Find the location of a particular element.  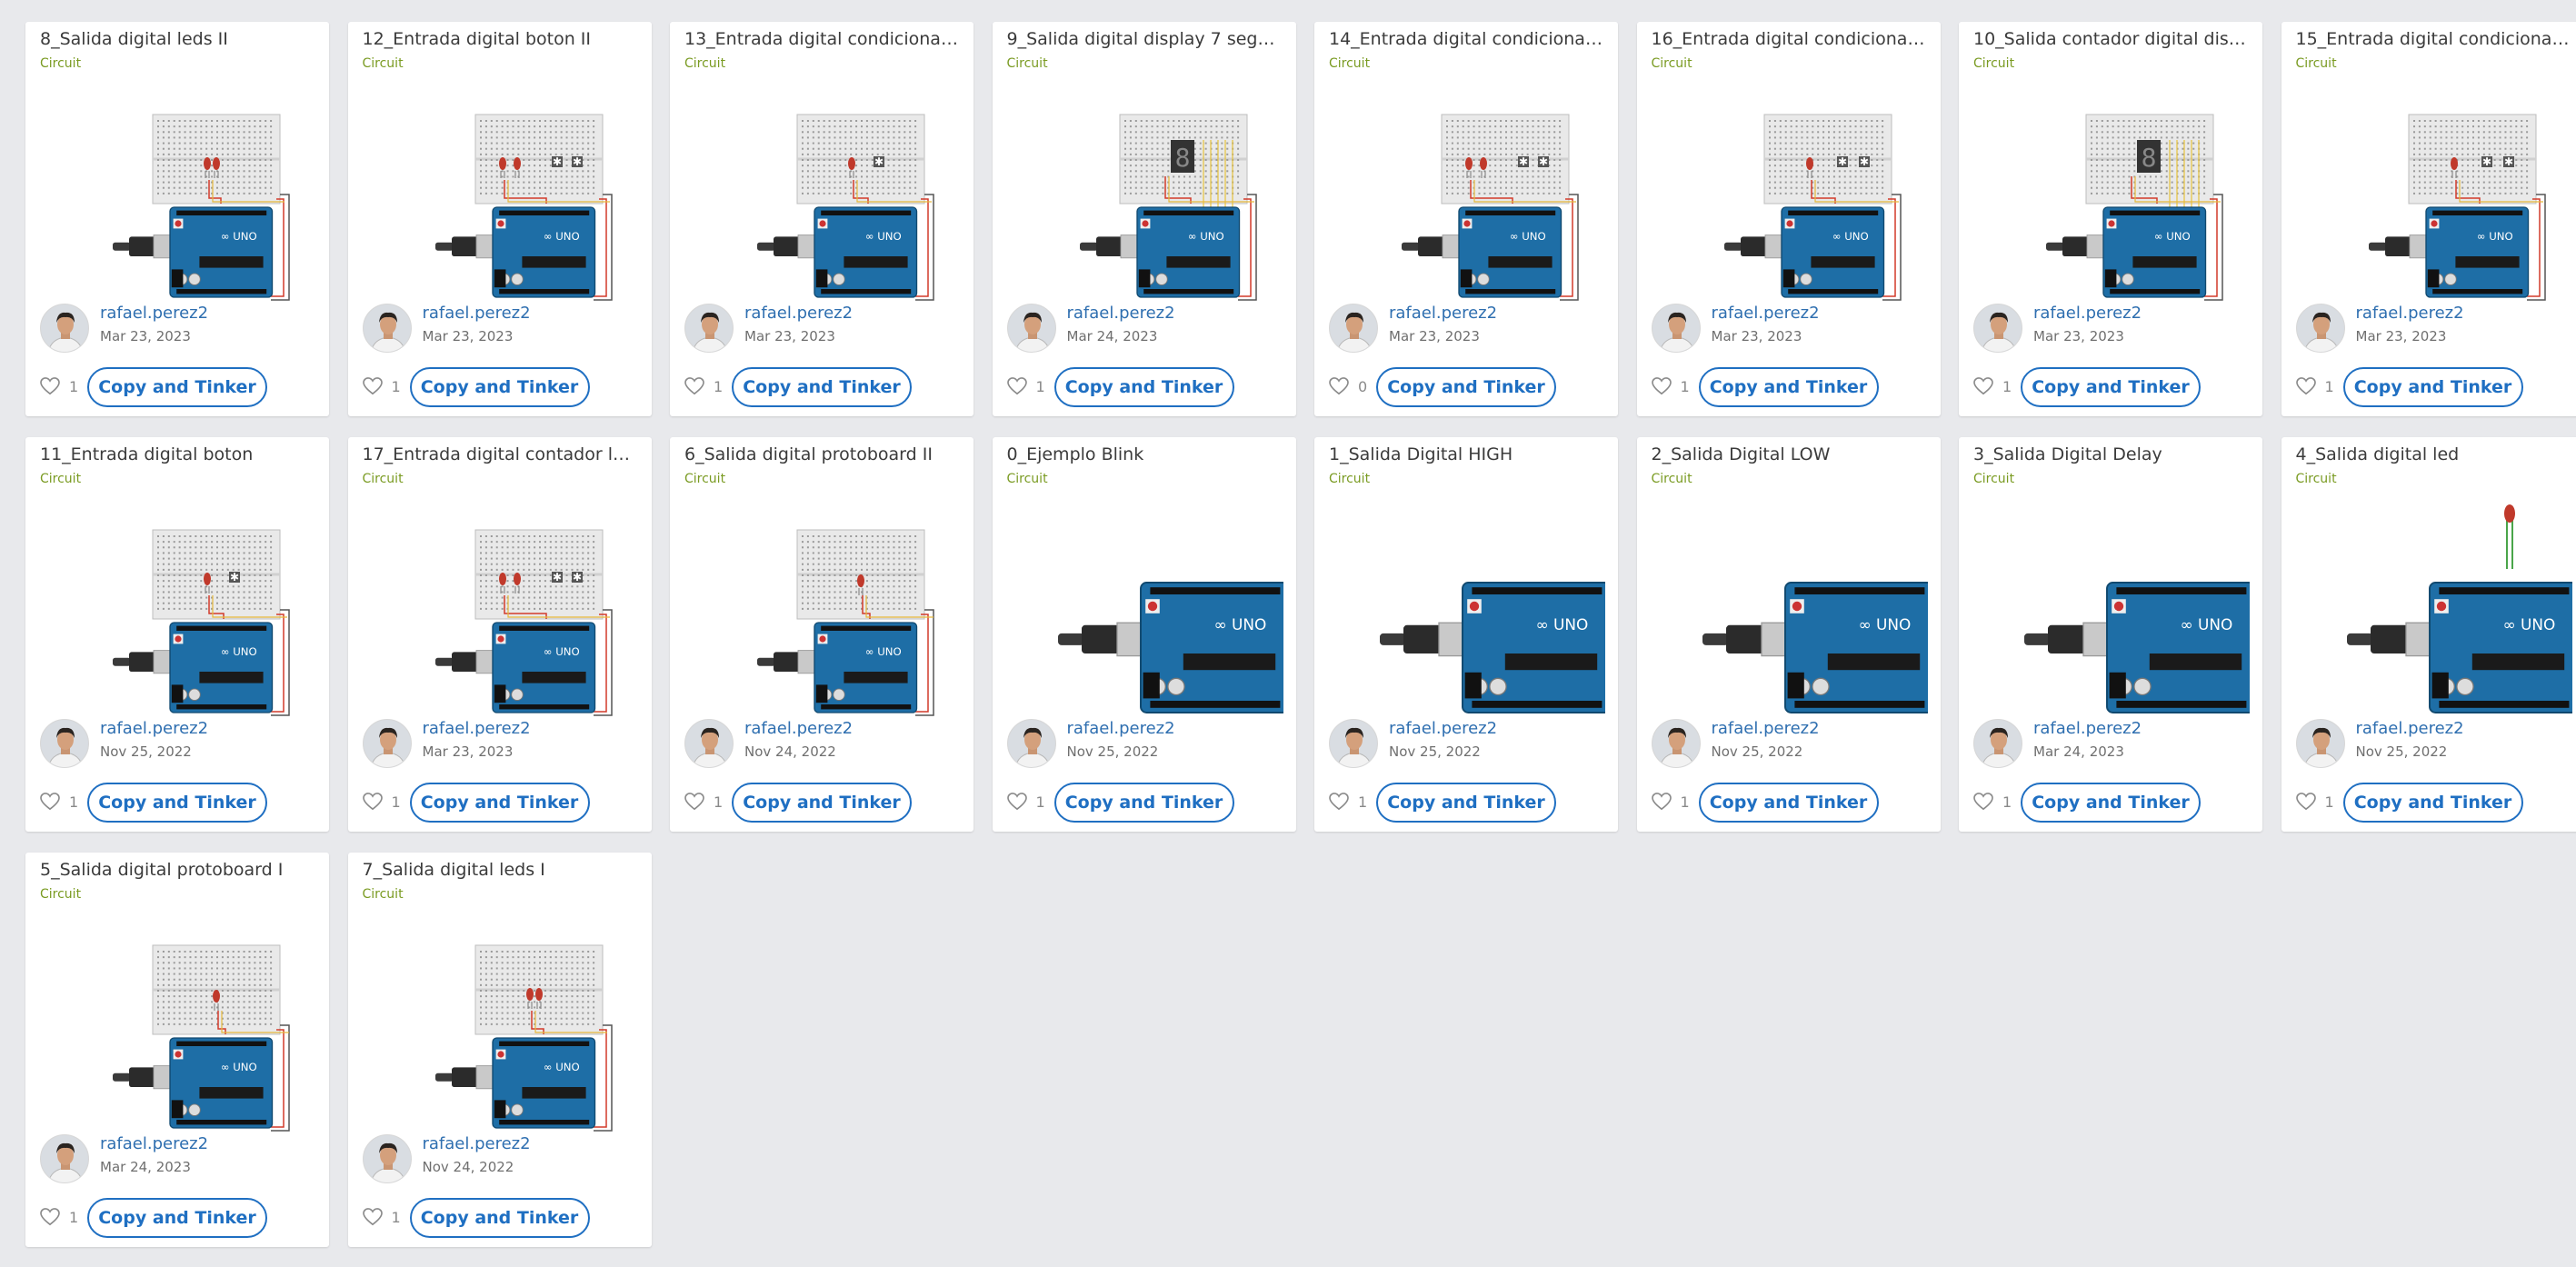

card-title: 8_Salida digital leds II is located at coordinates (179, 39).